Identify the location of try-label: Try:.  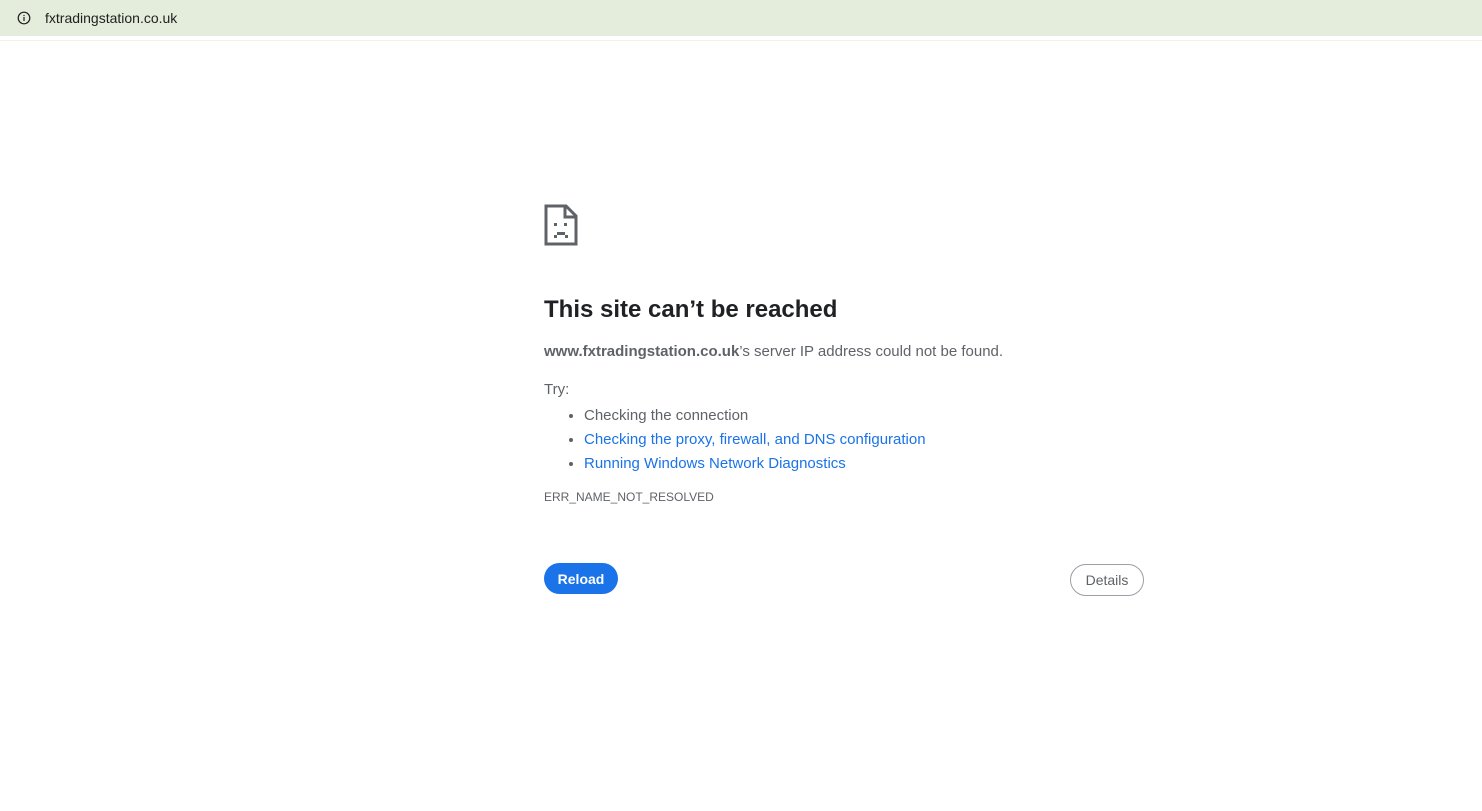
(557, 389).